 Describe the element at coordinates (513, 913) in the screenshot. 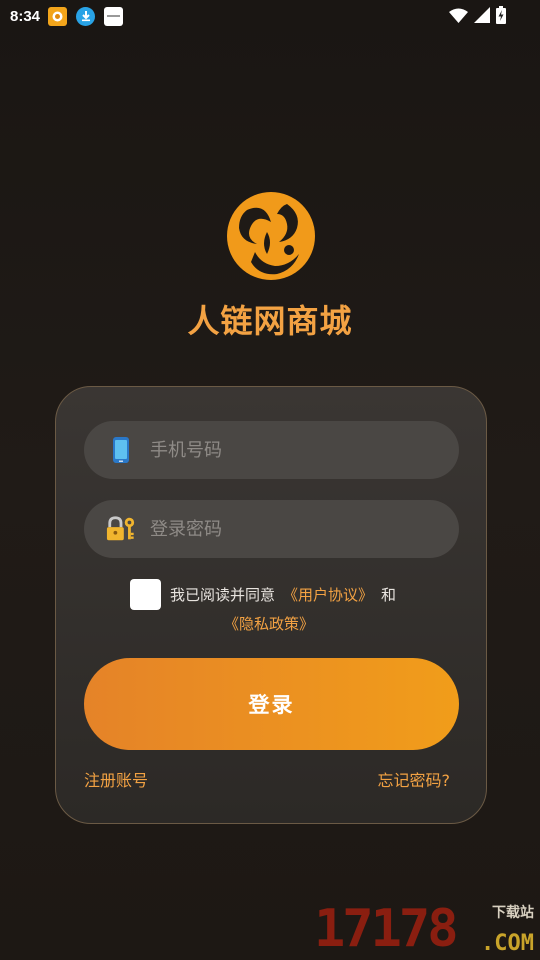

I see `watermark-tag: 下载站` at that location.